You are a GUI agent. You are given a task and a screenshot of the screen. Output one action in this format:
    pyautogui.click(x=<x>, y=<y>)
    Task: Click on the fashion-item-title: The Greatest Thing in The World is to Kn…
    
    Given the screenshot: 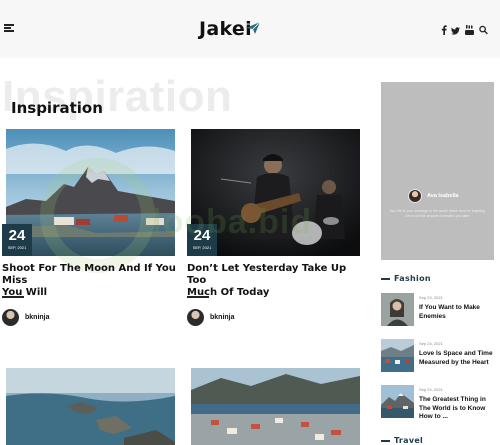 What is the action you would take?
    pyautogui.click(x=458, y=409)
    